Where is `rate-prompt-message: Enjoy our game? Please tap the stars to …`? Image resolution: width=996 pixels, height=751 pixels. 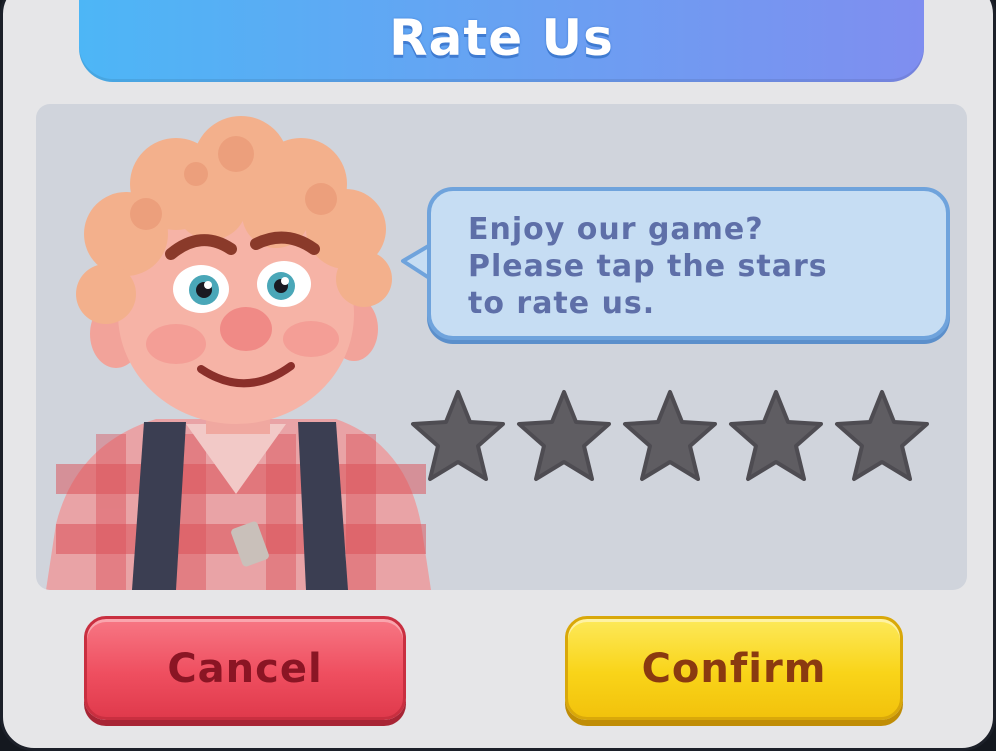 rate-prompt-message: Enjoy our game? Please tap the stars to … is located at coordinates (703, 266).